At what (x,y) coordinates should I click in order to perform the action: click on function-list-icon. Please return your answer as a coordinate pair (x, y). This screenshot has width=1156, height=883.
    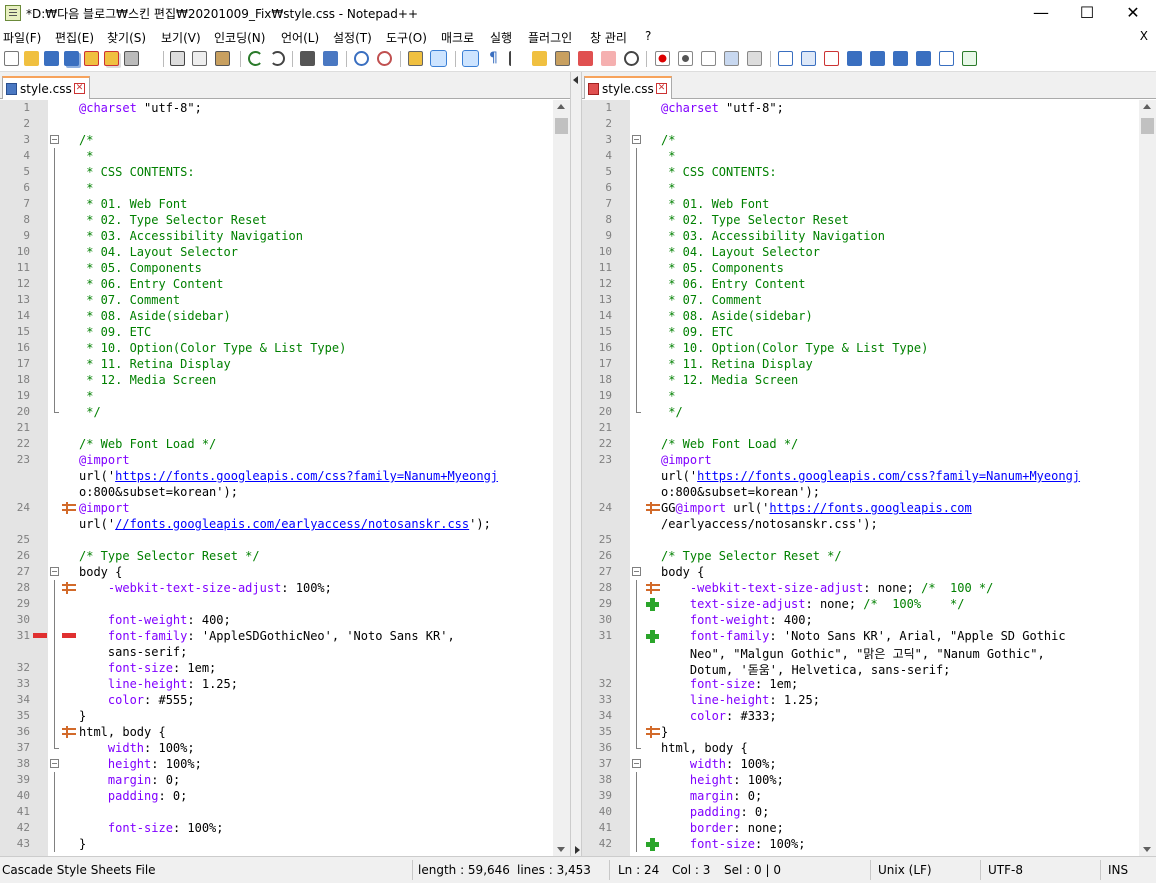
    Looking at the image, I should click on (585, 58).